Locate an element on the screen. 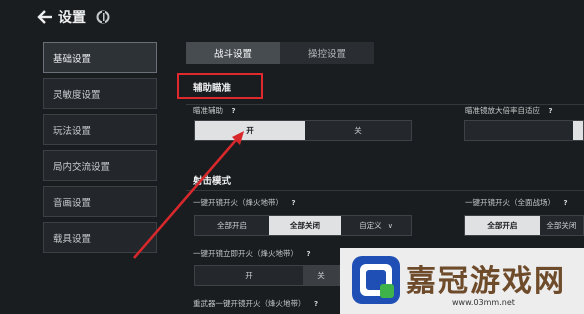  watermark: 嘉冠游戏网 www.03mm.net is located at coordinates (462, 281).